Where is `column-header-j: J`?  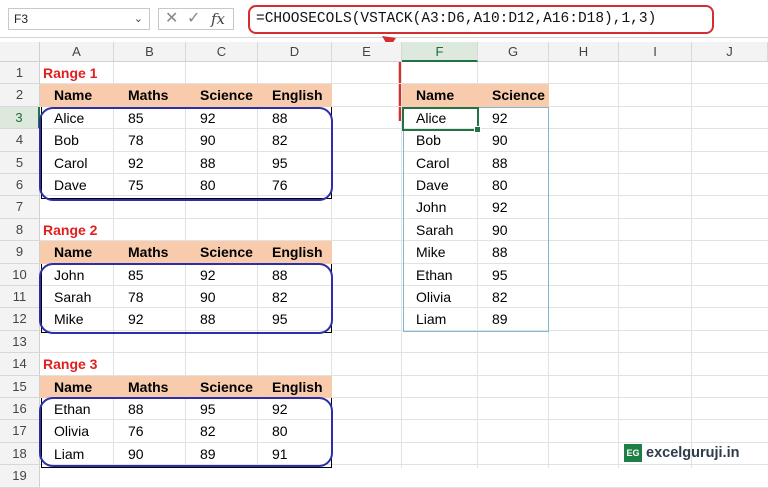
column-header-j: J is located at coordinates (730, 52).